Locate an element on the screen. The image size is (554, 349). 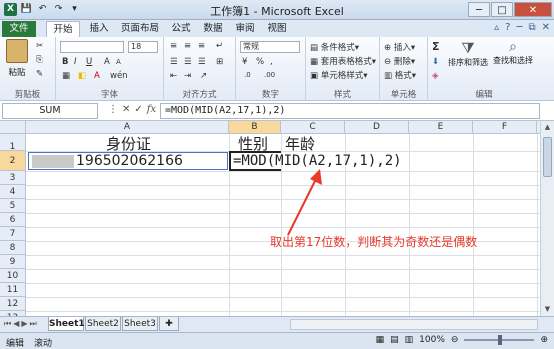
row-header-3: 3 is located at coordinates (13, 178).